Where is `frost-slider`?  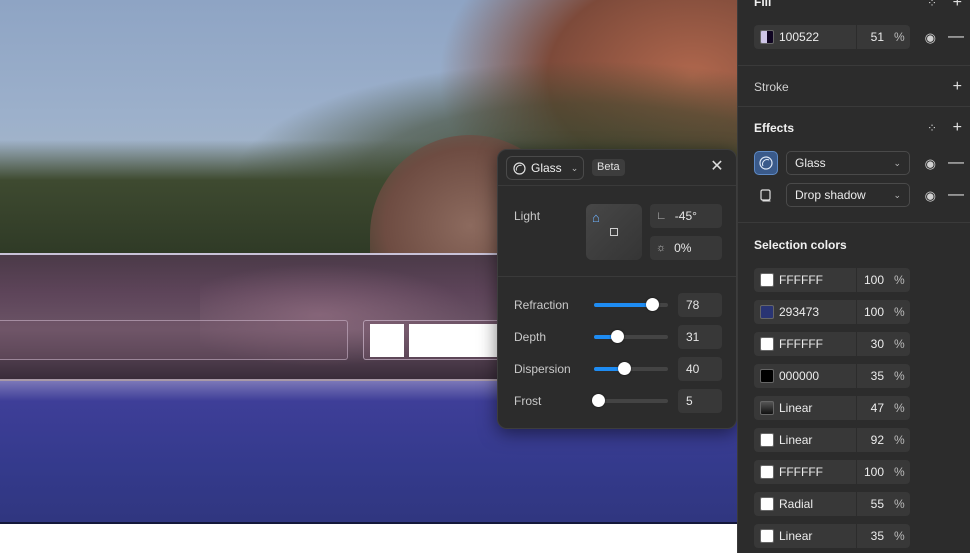 frost-slider is located at coordinates (629, 400).